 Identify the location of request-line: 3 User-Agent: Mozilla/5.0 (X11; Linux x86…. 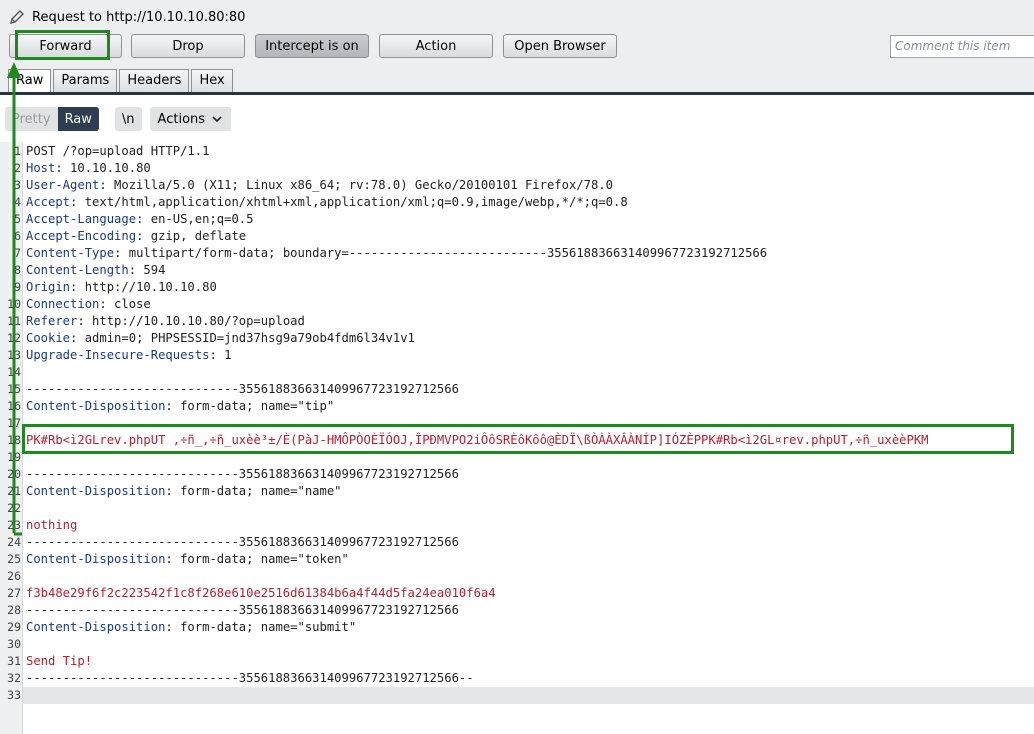
(517, 185).